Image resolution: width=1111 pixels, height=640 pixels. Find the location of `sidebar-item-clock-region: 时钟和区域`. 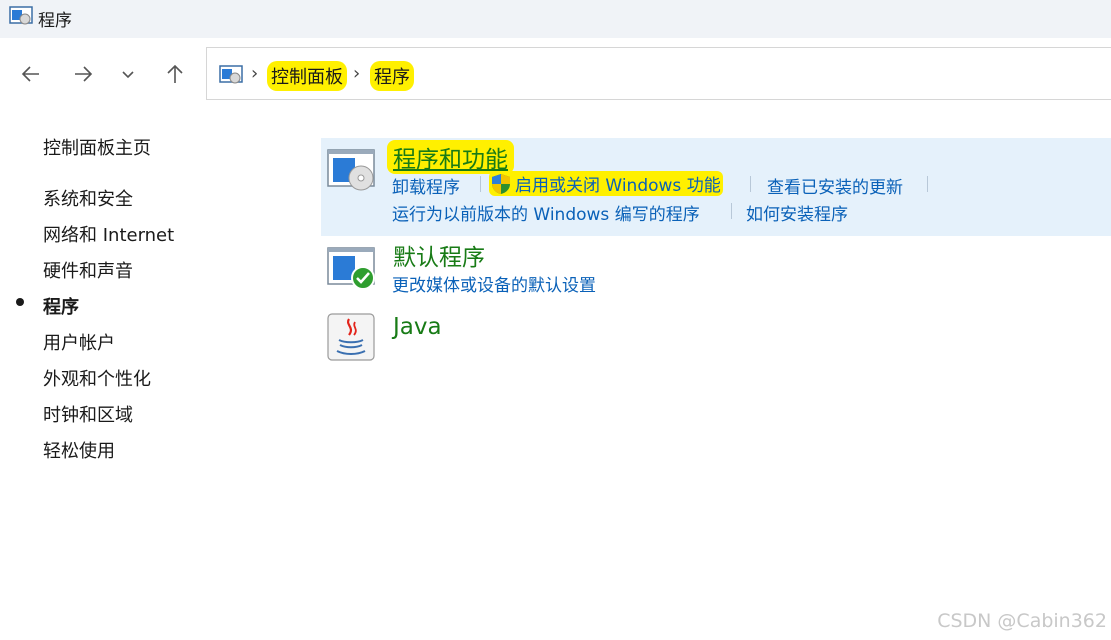

sidebar-item-clock-region: 时钟和区域 is located at coordinates (88, 414).